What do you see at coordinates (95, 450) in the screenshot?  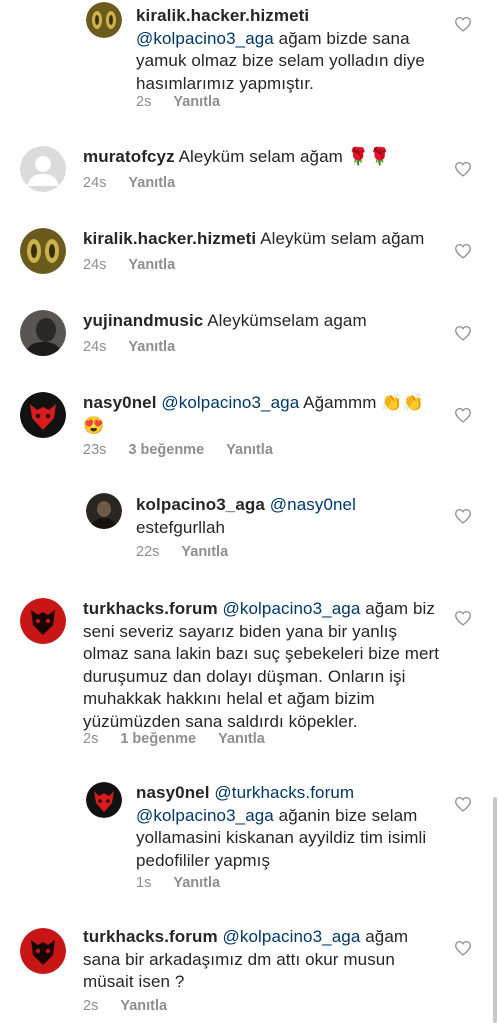 I see `comment-timestamp: 23s` at bounding box center [95, 450].